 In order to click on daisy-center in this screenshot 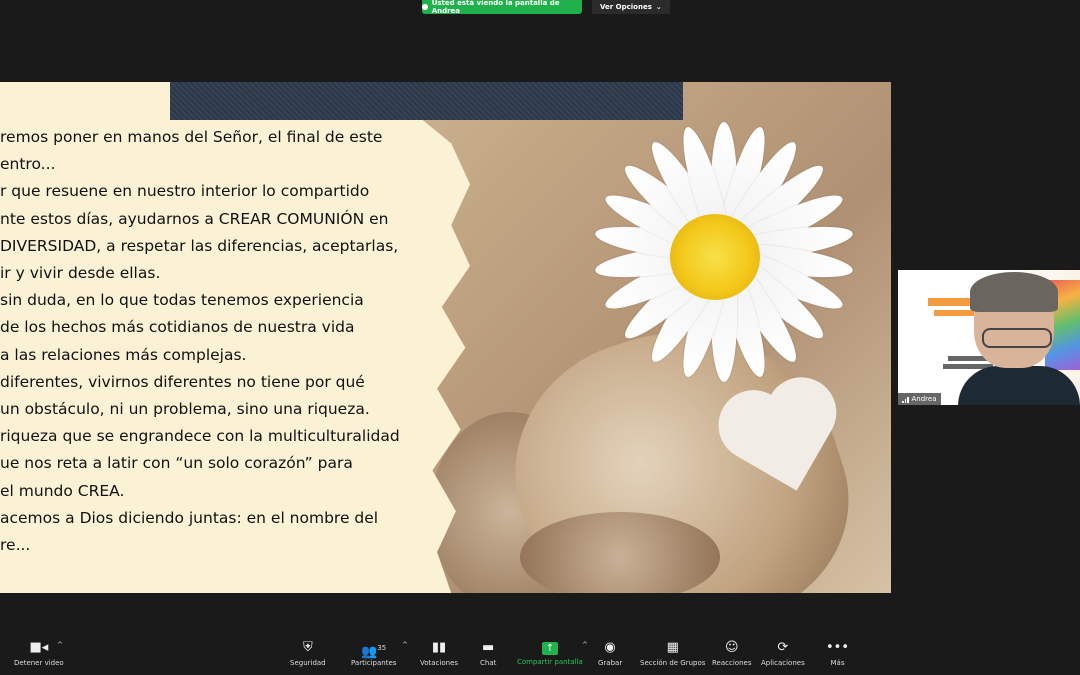, I will do `click(715, 257)`.